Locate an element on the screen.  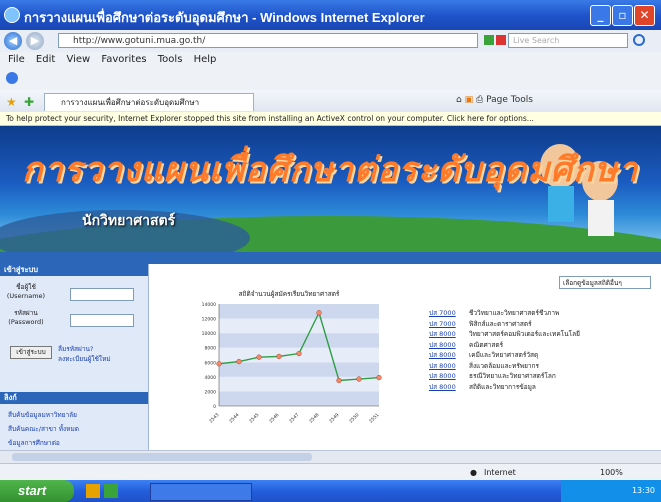
x-tick-label: 2546 is located at coordinates (274, 418).